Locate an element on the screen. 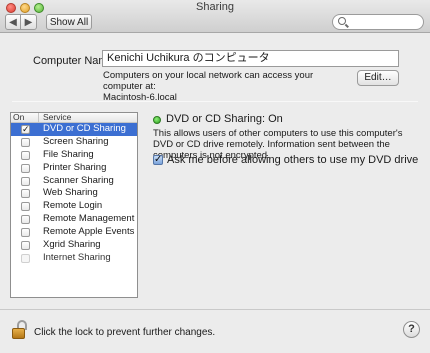 This screenshot has width=430, height=353. service-row: Printer Sharing is located at coordinates (74, 168).